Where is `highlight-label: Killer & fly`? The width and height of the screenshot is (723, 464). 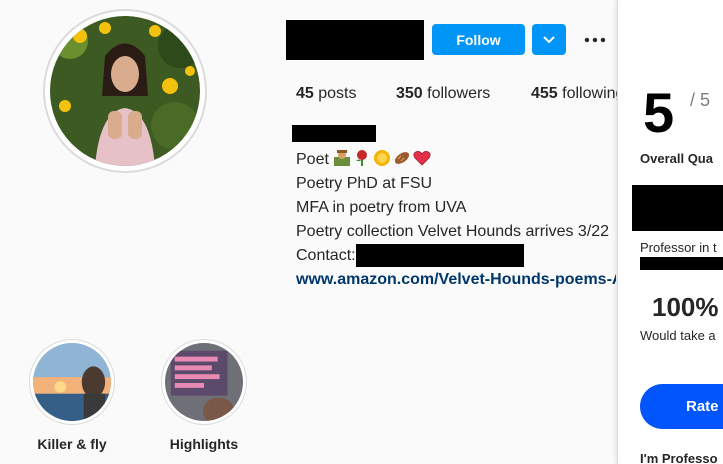 highlight-label: Killer & fly is located at coordinates (72, 444).